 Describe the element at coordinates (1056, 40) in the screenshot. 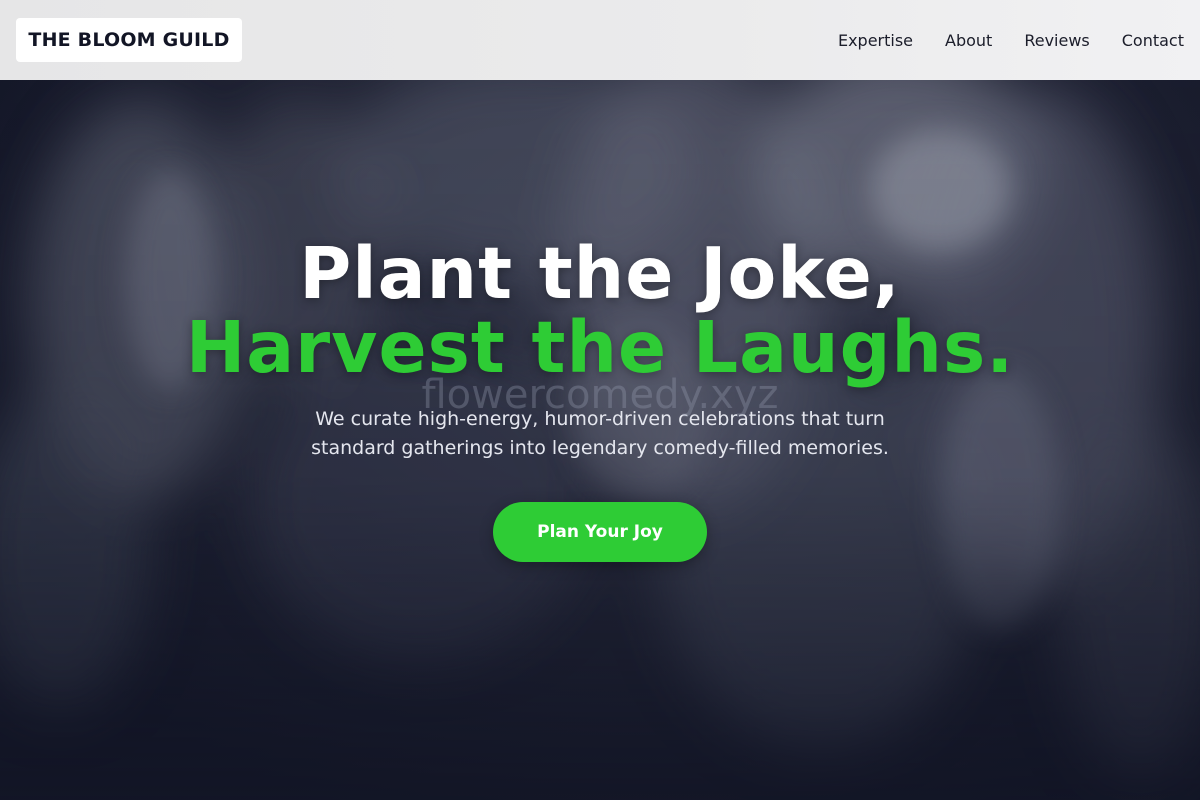

I see `nav-link-reviews: Reviews` at that location.